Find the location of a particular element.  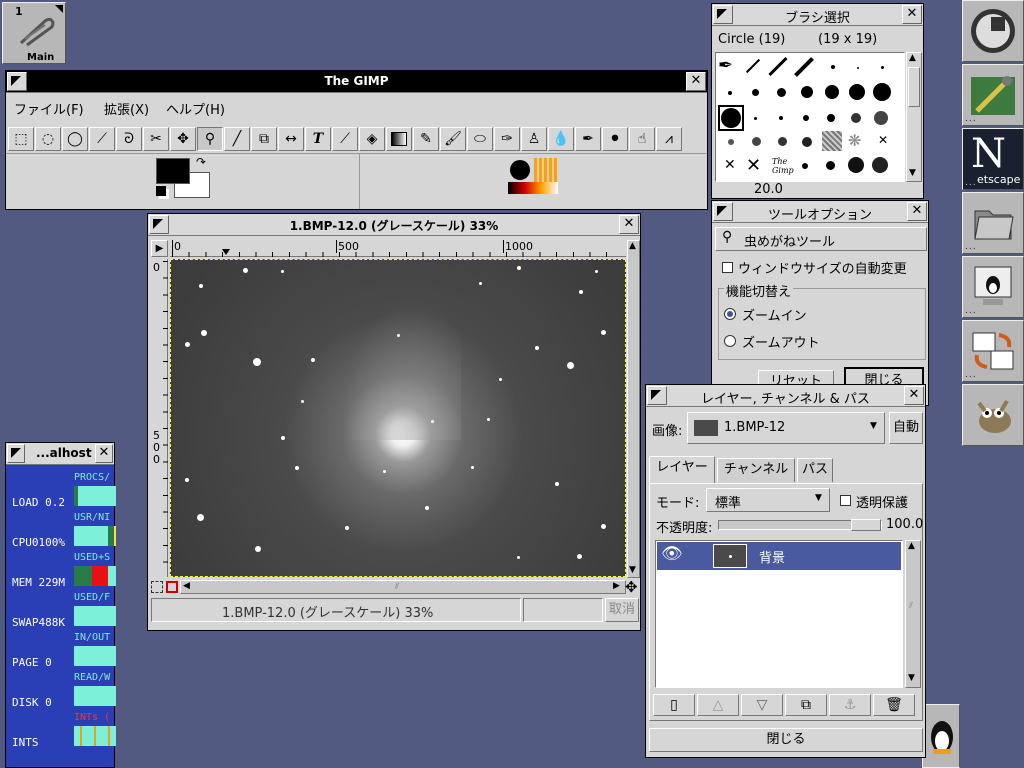

pattern-preview-icon is located at coordinates (546, 170).